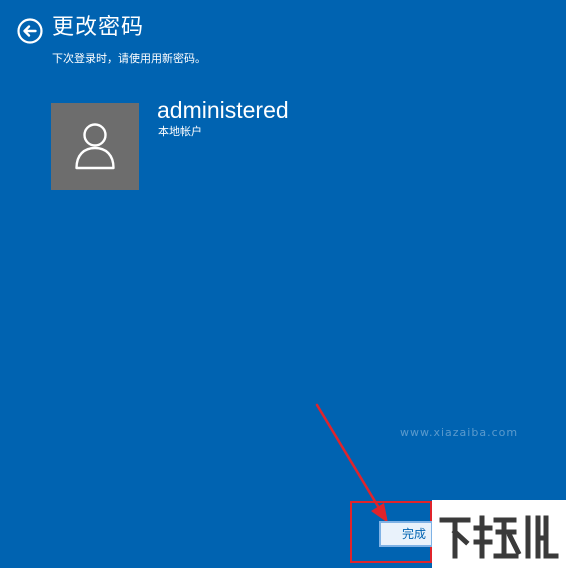 The height and width of the screenshot is (568, 566). What do you see at coordinates (223, 110) in the screenshot?
I see `account-name: administered` at bounding box center [223, 110].